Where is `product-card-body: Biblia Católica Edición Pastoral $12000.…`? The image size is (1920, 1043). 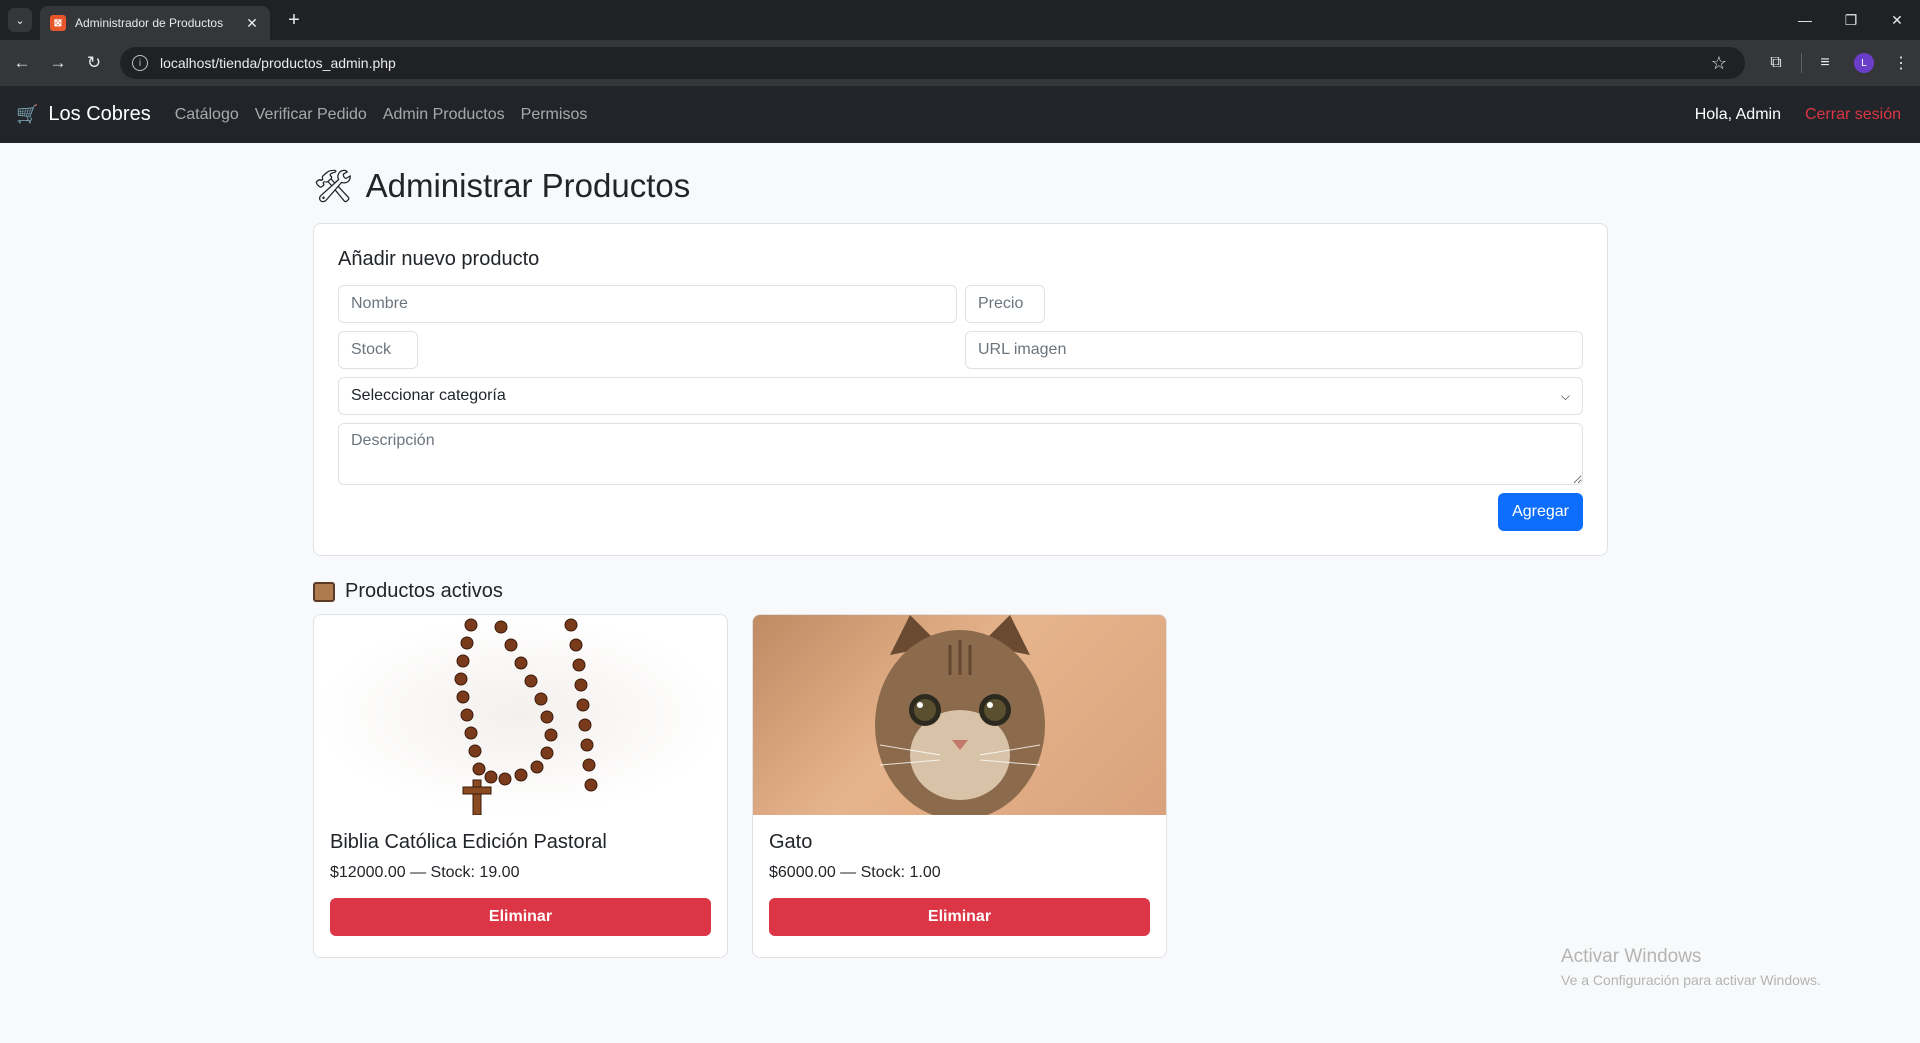
product-card-body: Biblia Católica Edición Pastoral $12000.… is located at coordinates (520, 883).